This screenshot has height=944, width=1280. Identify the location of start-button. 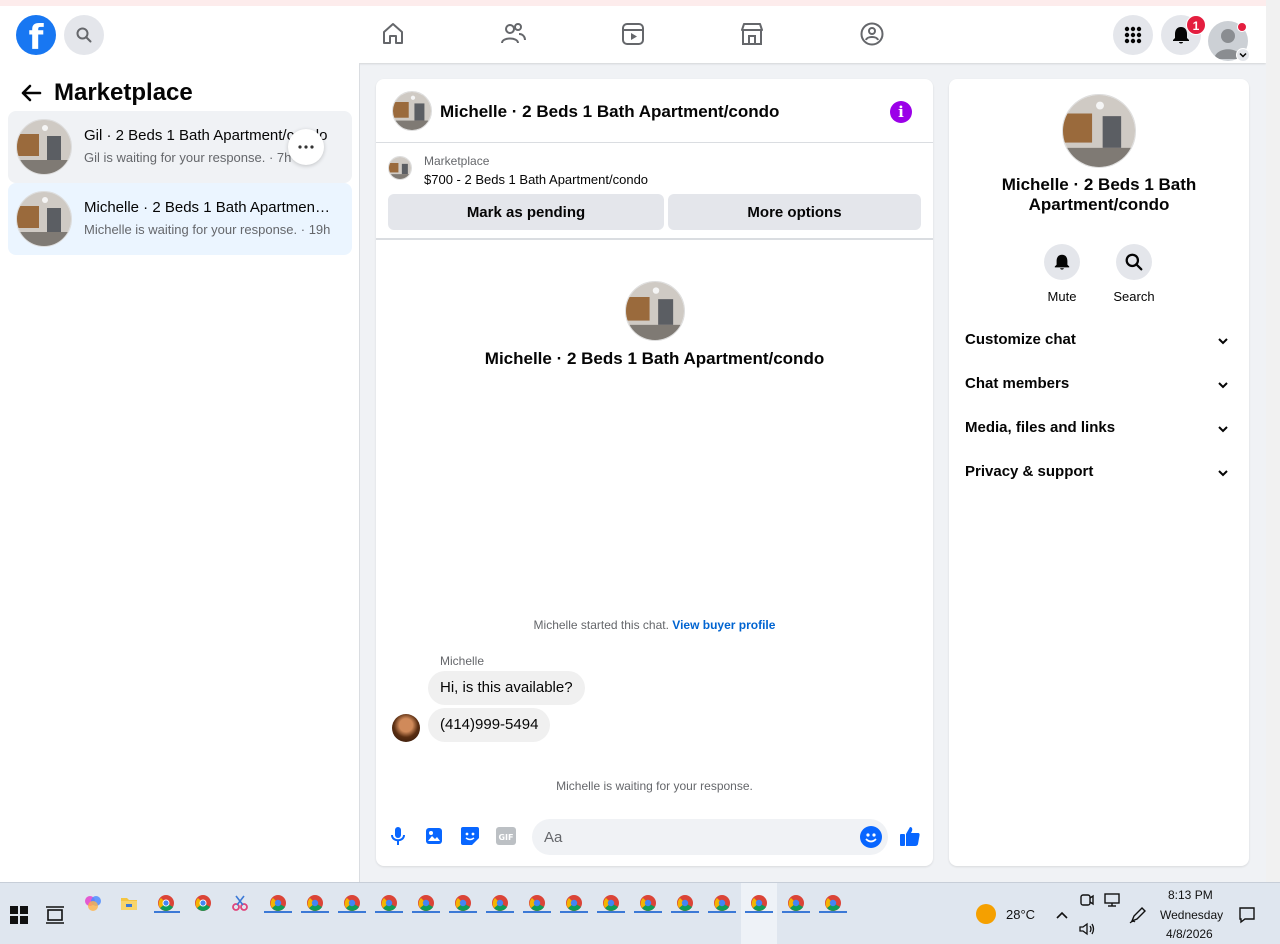
(19, 915).